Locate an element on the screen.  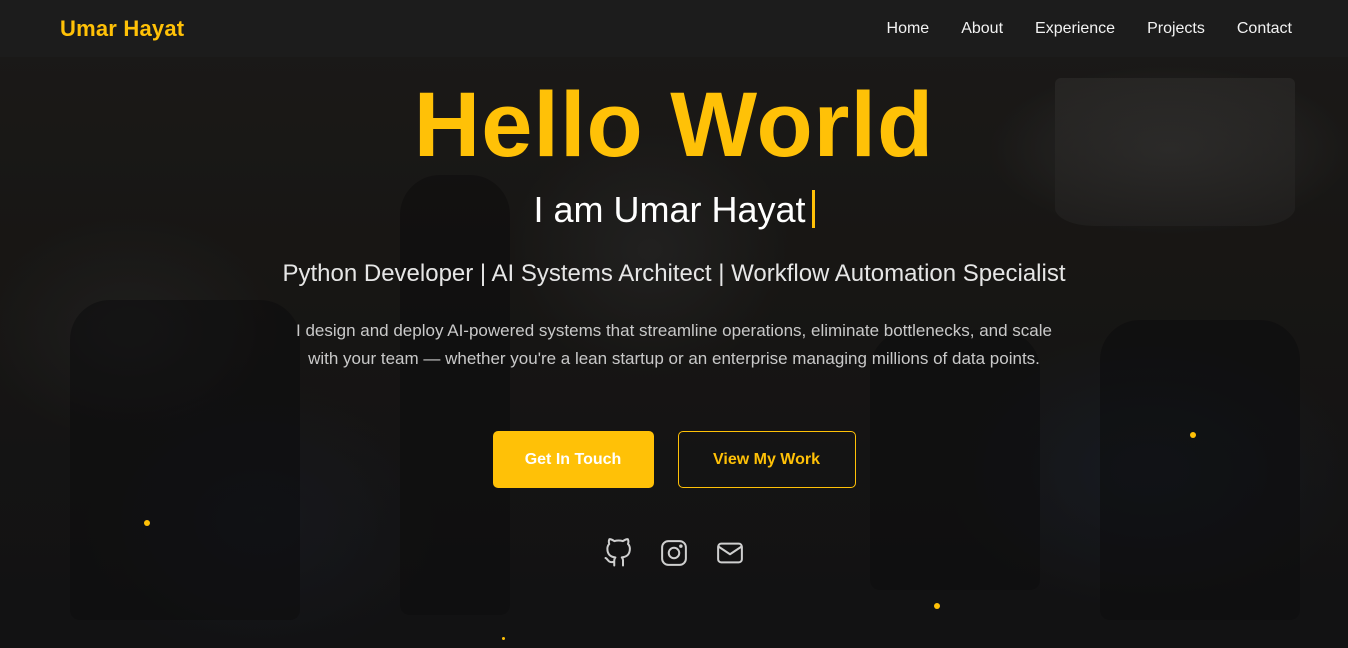
mail-icon is located at coordinates (730, 553).